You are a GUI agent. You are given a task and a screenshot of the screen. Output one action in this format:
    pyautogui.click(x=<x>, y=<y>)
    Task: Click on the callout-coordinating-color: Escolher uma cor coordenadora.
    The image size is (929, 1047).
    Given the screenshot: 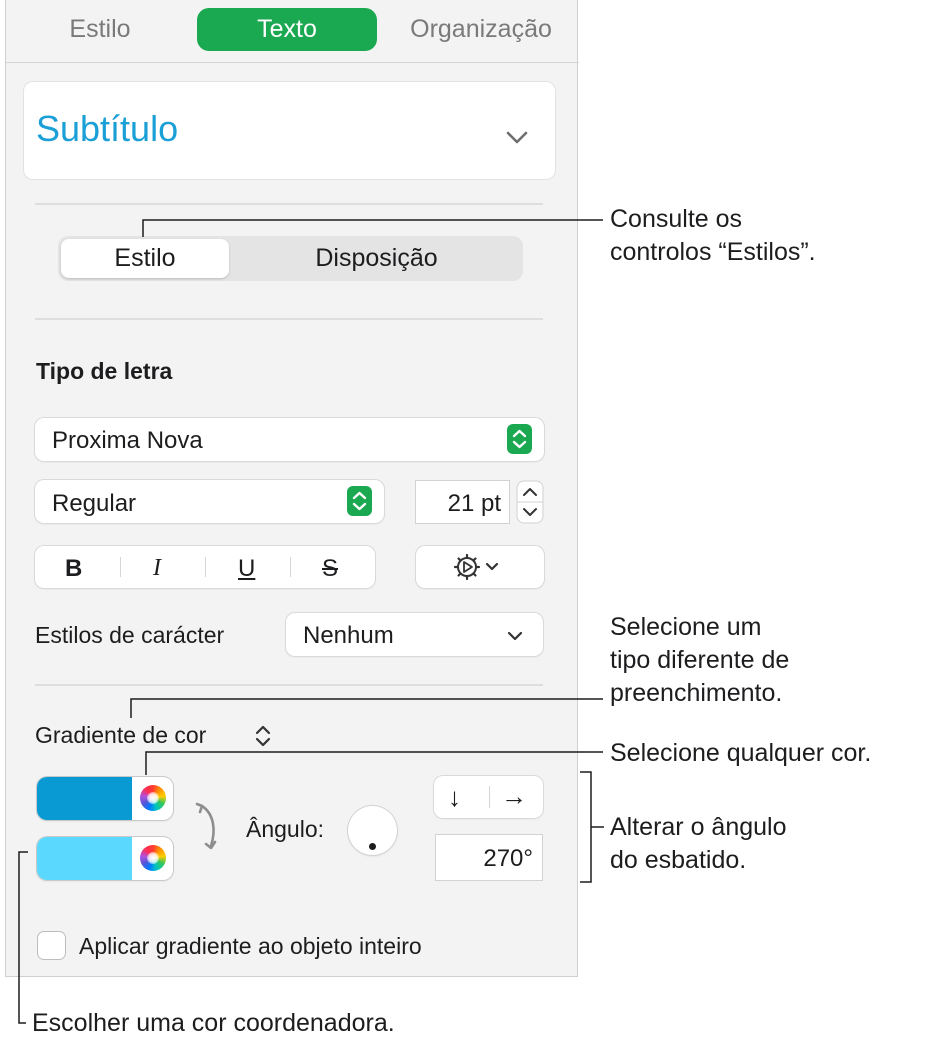 What is the action you would take?
    pyautogui.click(x=213, y=1023)
    